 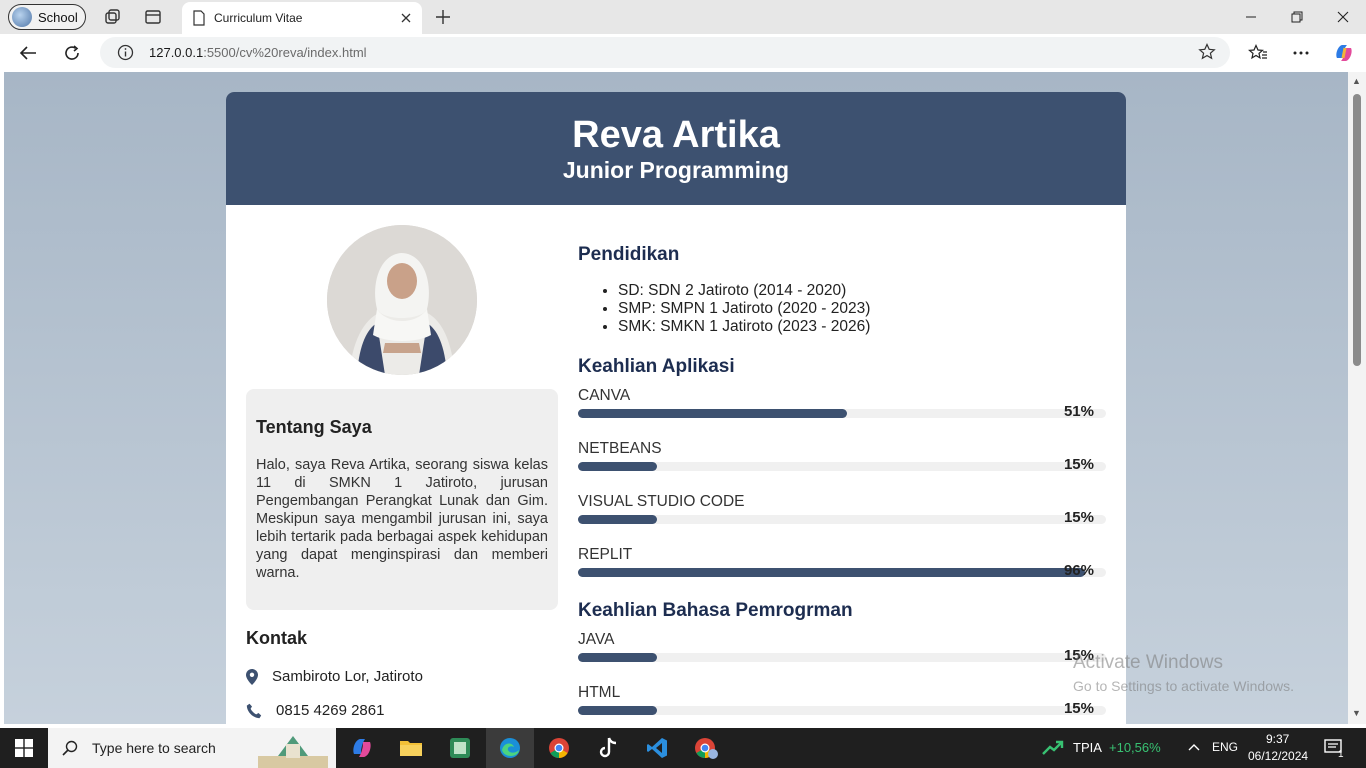 What do you see at coordinates (402, 300) in the screenshot?
I see `profile-photo` at bounding box center [402, 300].